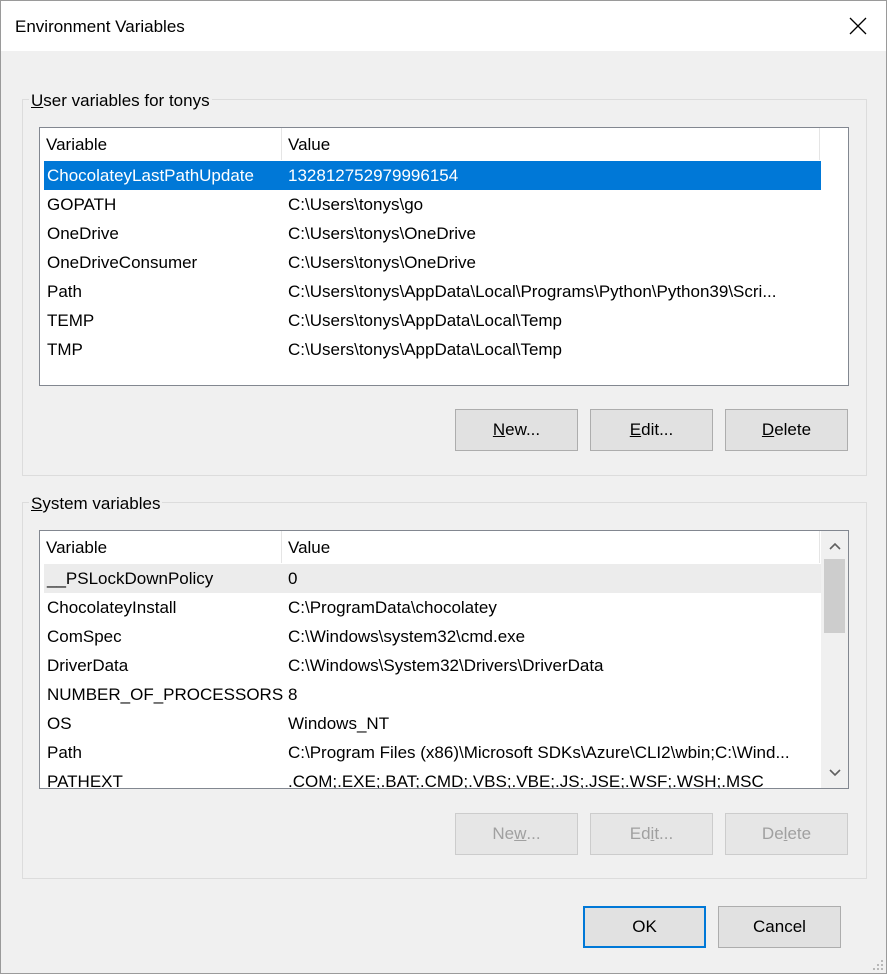  What do you see at coordinates (100, 26) in the screenshot?
I see `window-title: Environment Variables` at bounding box center [100, 26].